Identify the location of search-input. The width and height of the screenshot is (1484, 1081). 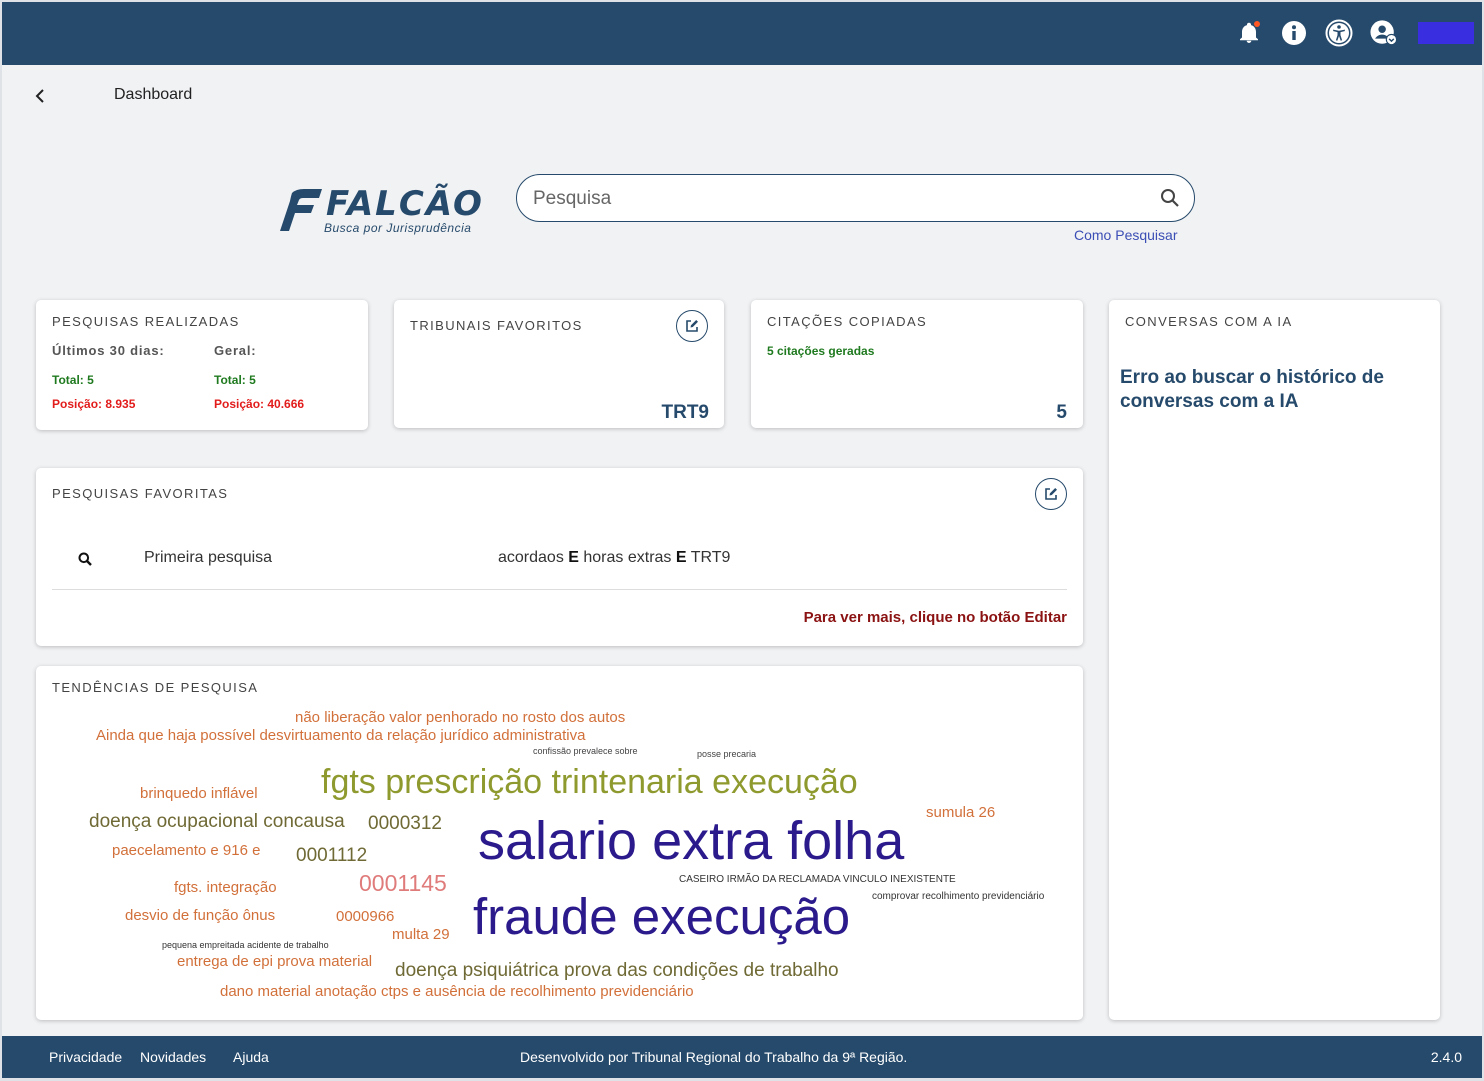
(833, 199).